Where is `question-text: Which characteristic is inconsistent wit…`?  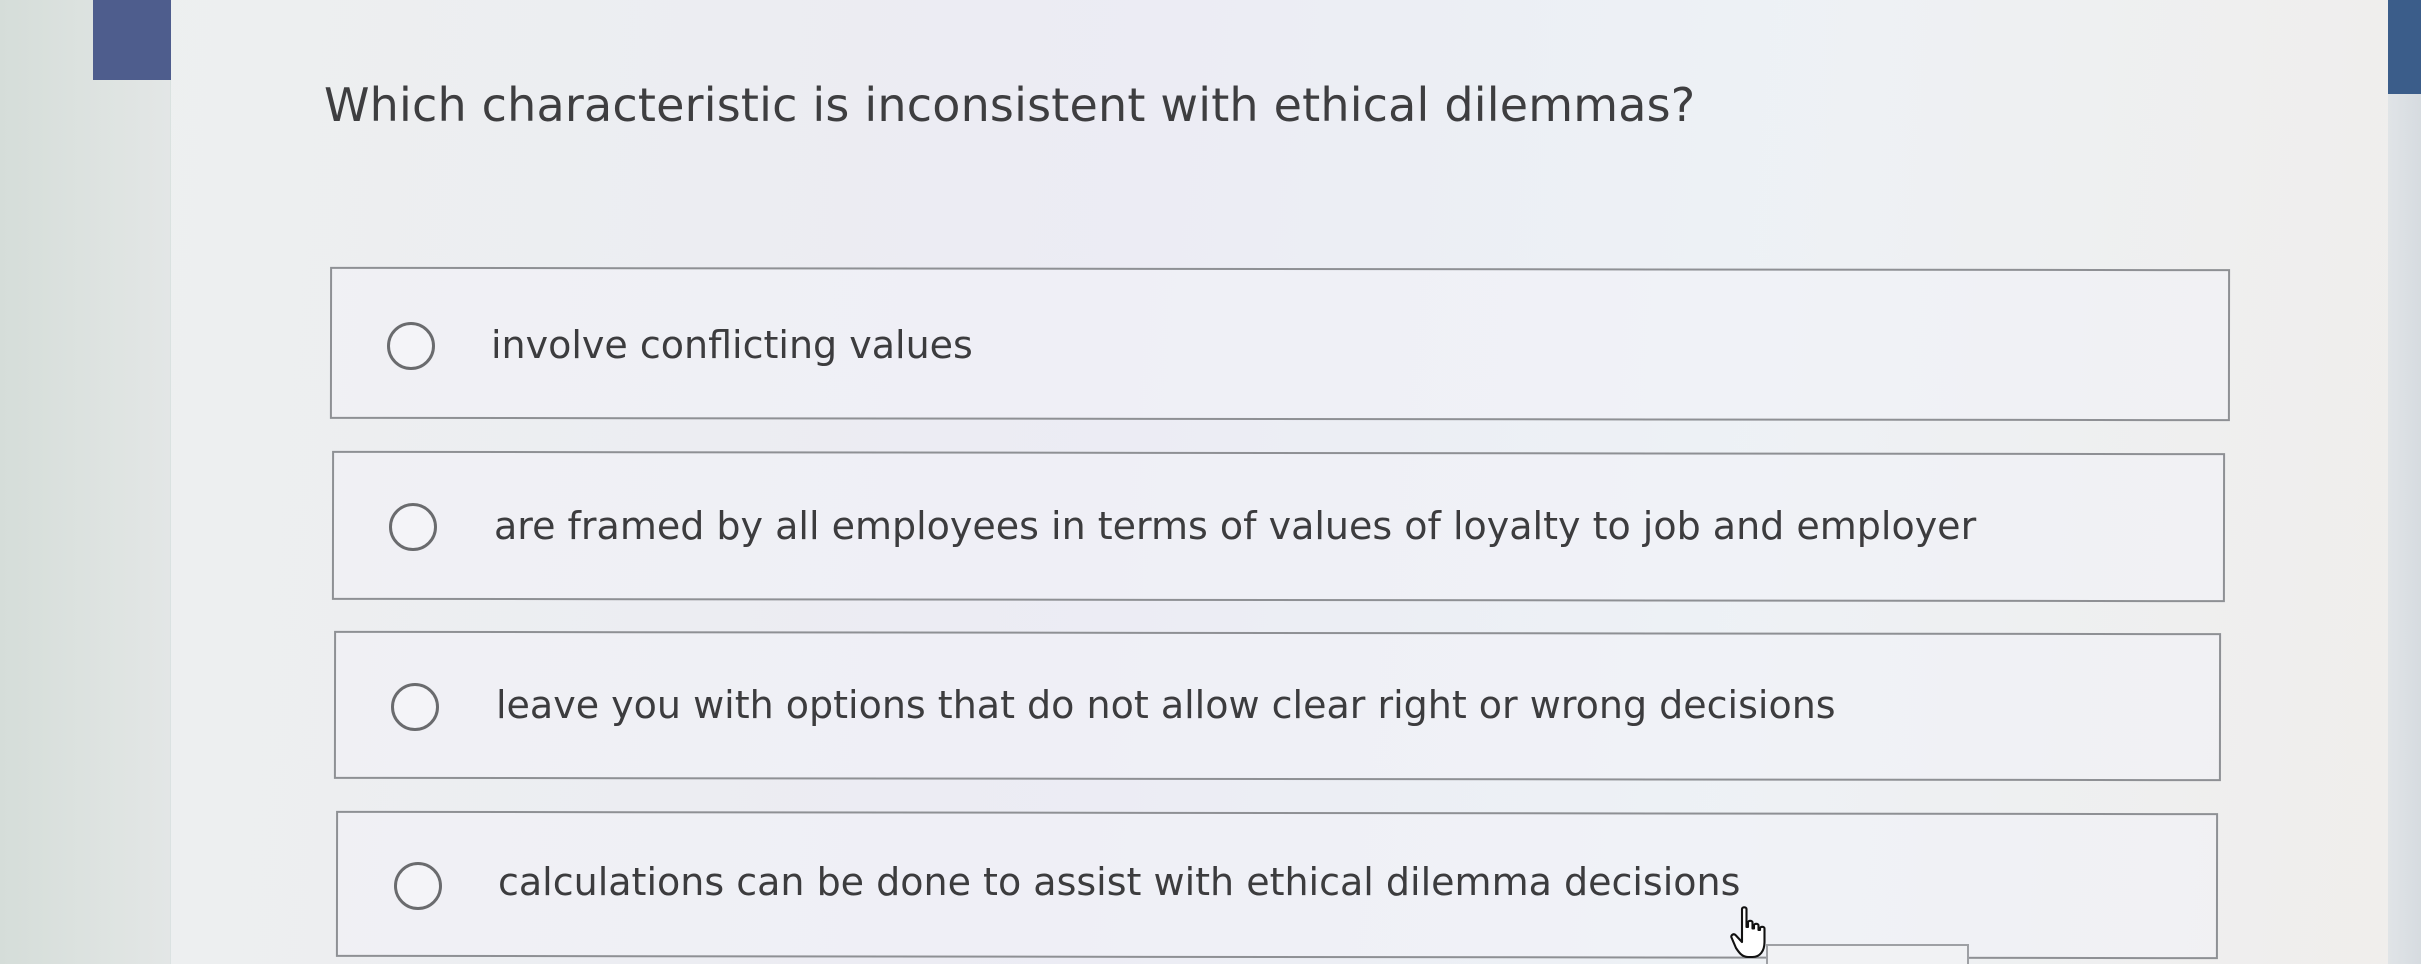
question-text: Which characteristic is inconsistent wit… is located at coordinates (1010, 105).